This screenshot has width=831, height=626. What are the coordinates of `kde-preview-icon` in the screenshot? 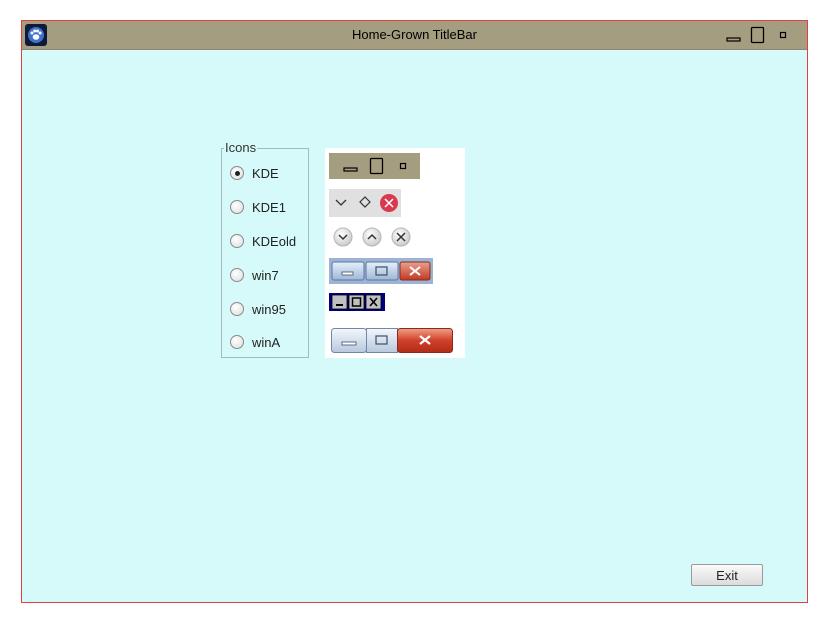 It's located at (374, 168).